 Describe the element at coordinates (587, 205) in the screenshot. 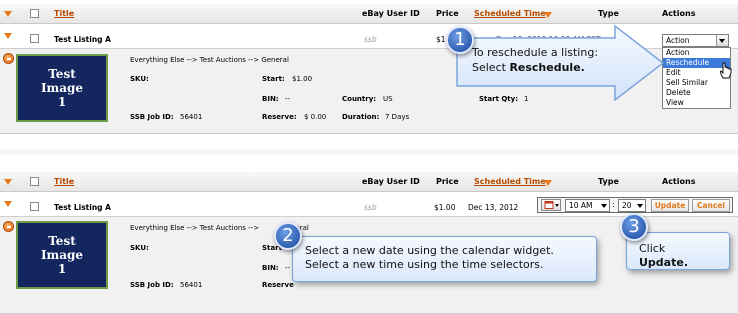

I see `hour-select: 10 AM` at that location.